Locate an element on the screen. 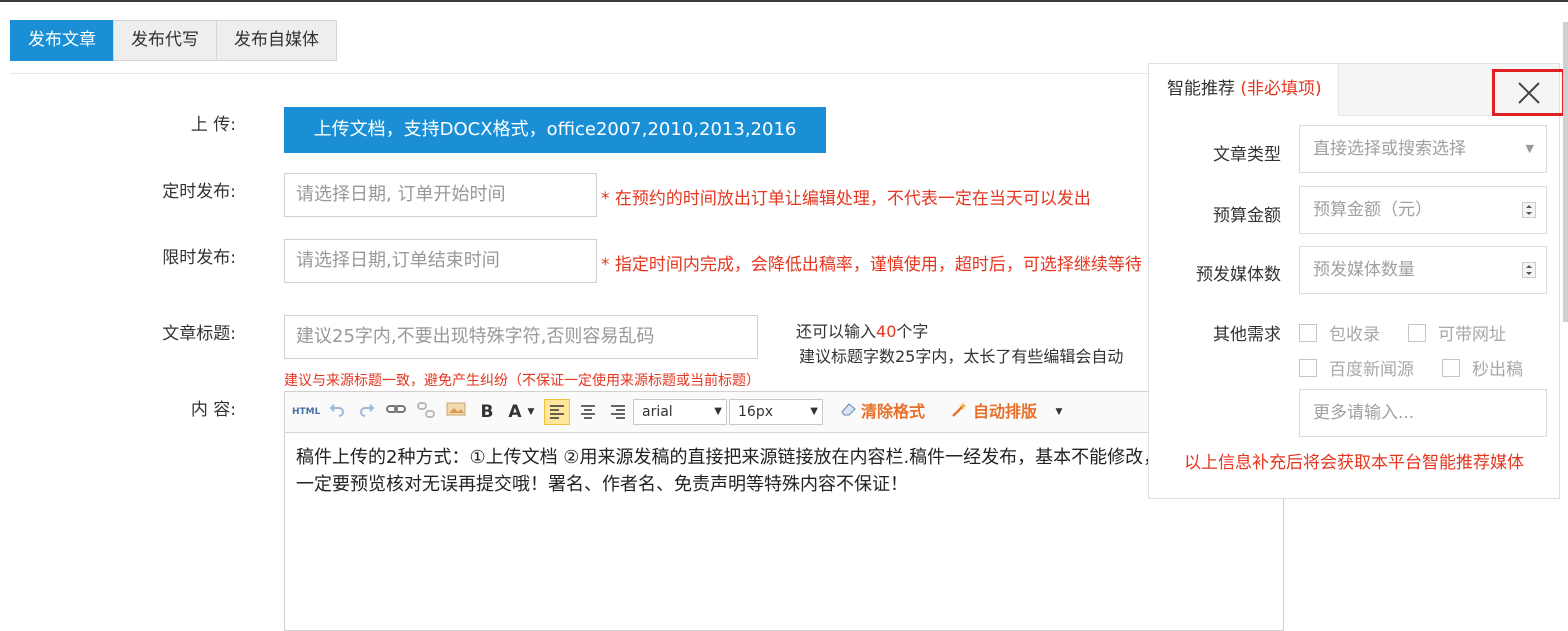  align-left-icon is located at coordinates (557, 412).